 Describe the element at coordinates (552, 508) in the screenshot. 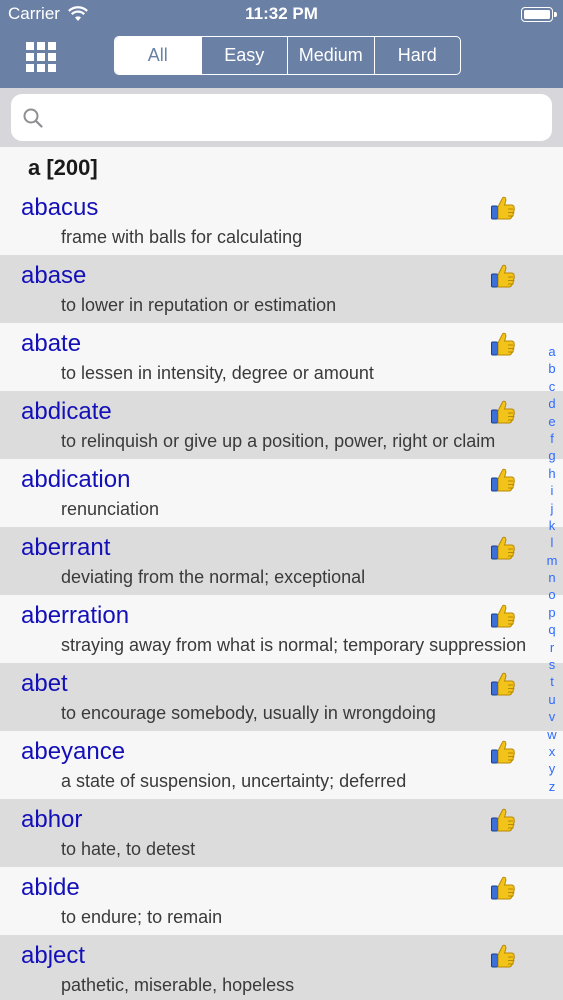

I see `index-letter: j` at that location.